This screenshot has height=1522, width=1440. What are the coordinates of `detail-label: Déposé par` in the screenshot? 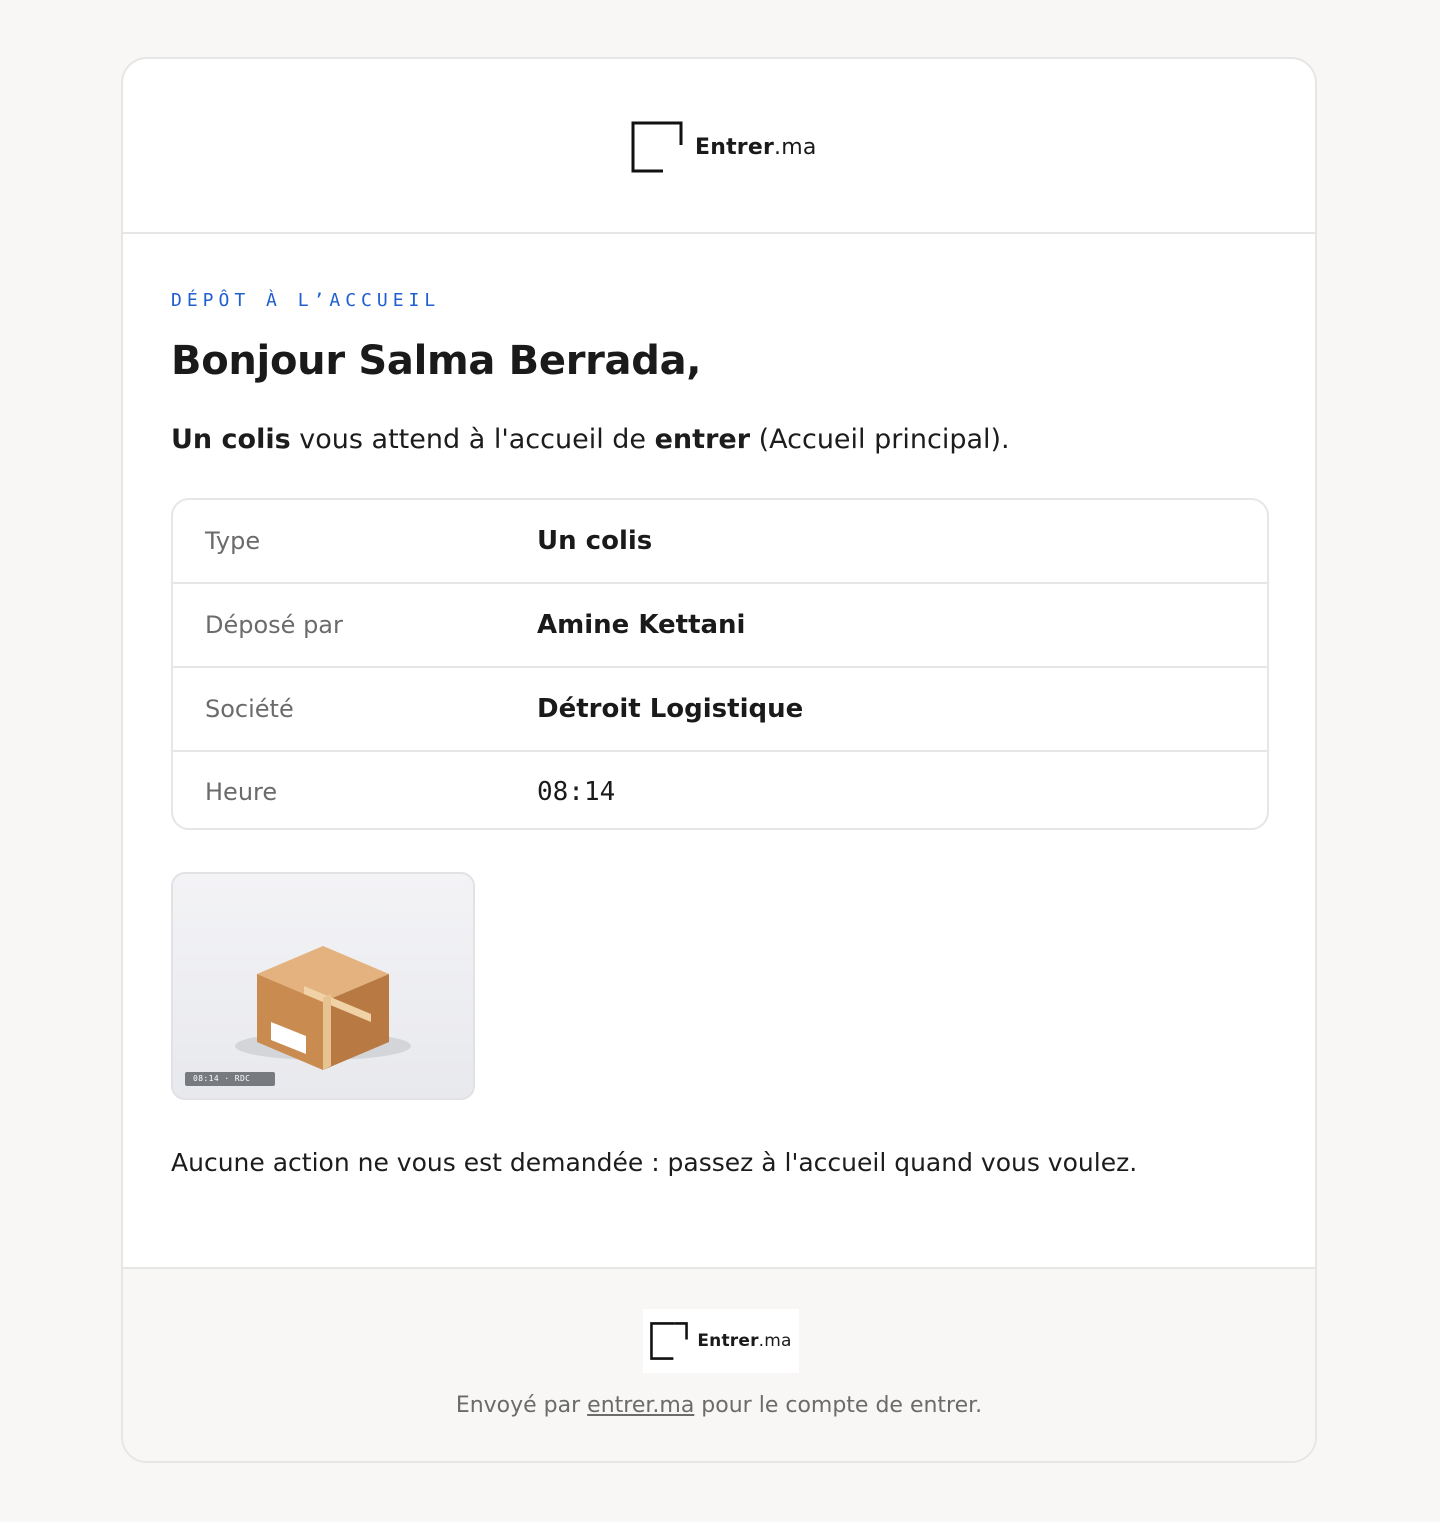 It's located at (274, 625).